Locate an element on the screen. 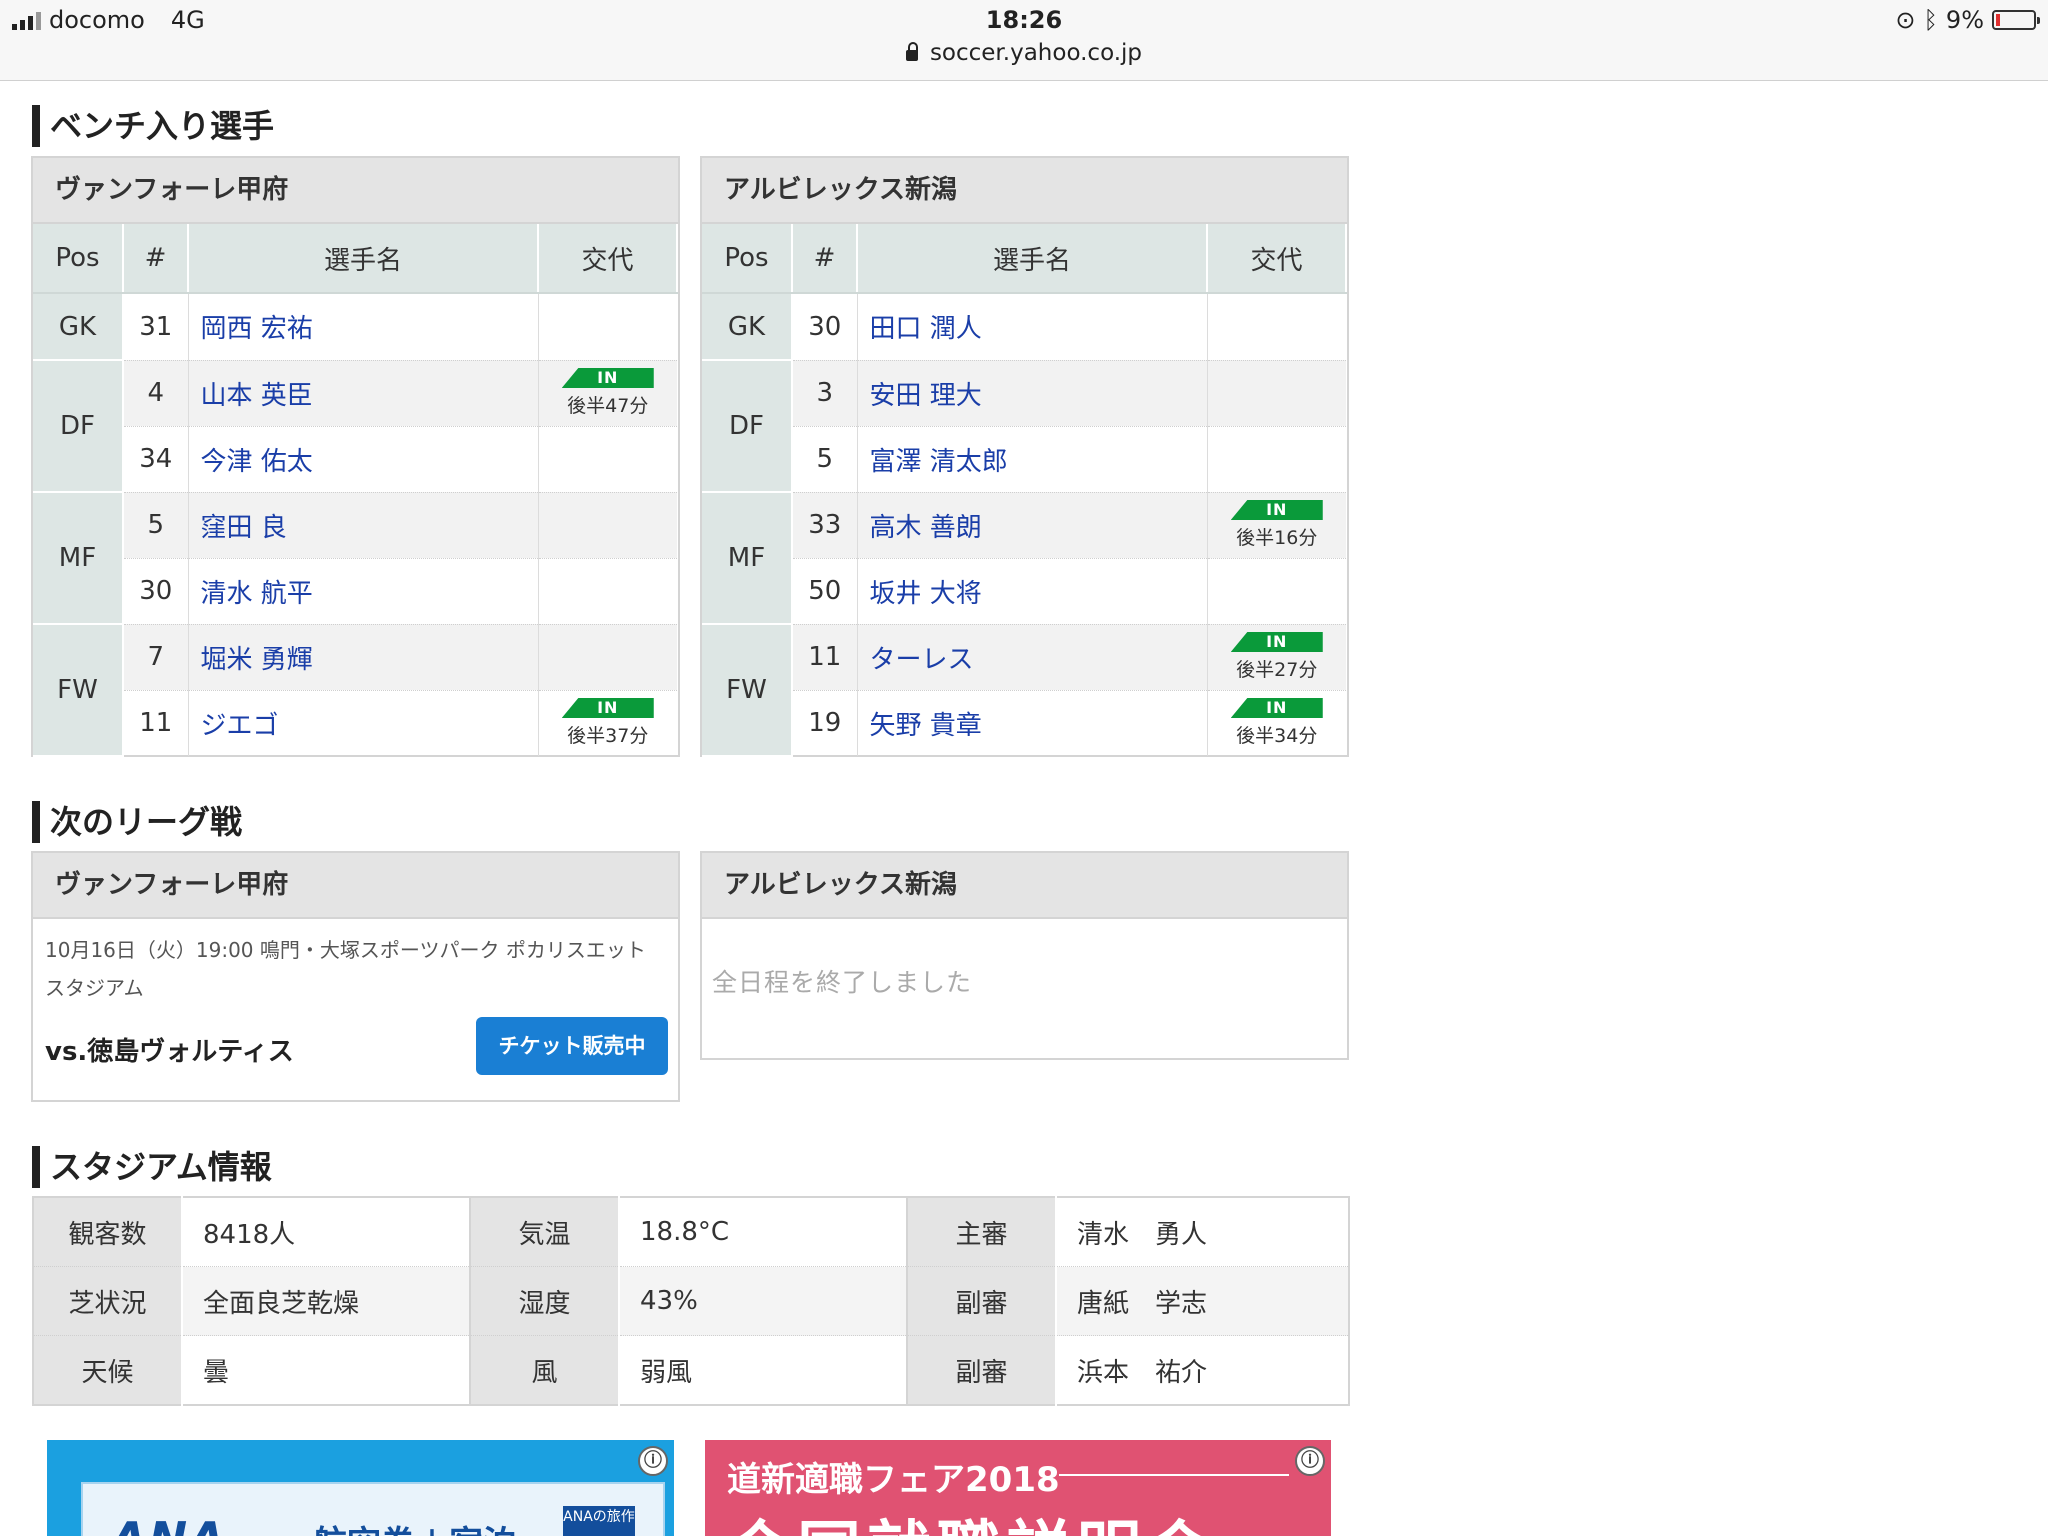 The height and width of the screenshot is (1536, 2048). stadium-value: 浜本 祐介 is located at coordinates (1203, 1370).